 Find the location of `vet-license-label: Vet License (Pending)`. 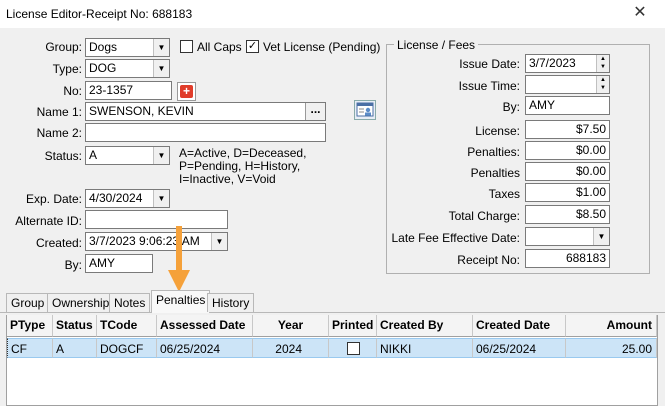

vet-license-label: Vet License (Pending) is located at coordinates (322, 47).